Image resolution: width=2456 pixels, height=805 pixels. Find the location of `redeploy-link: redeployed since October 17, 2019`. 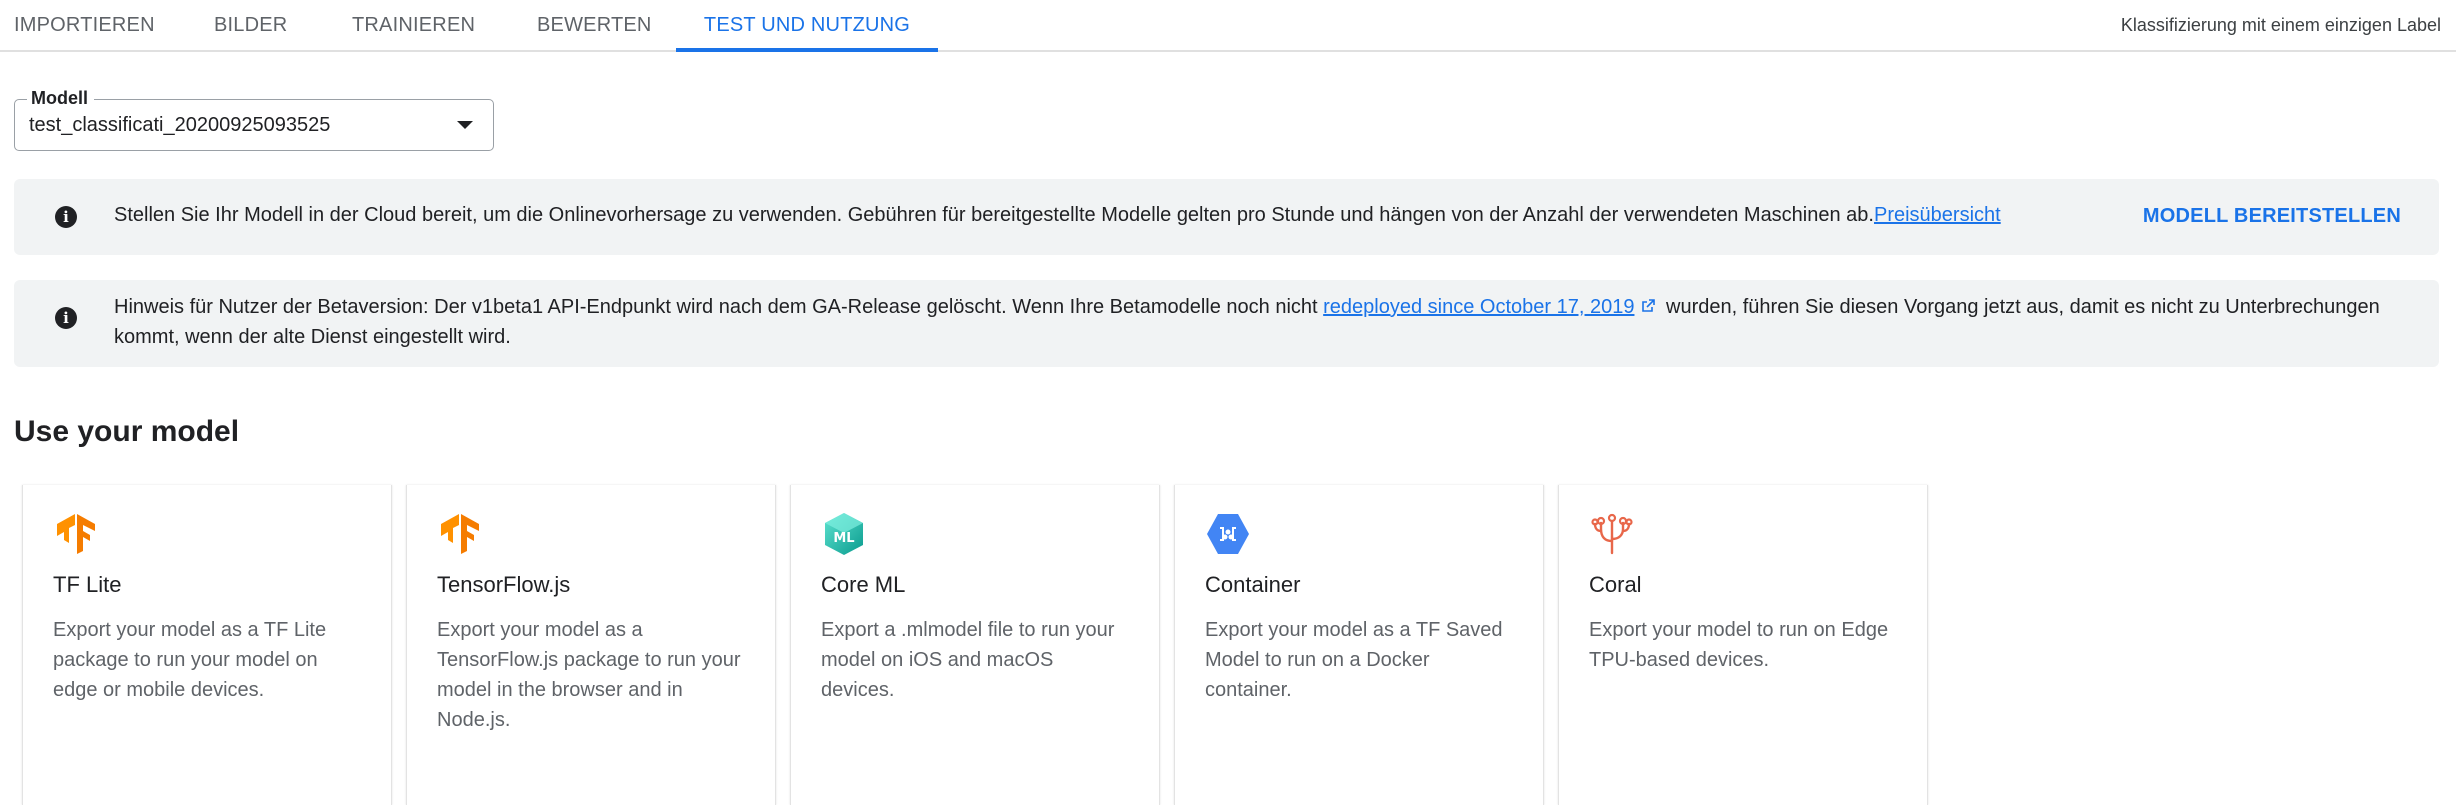

redeploy-link: redeployed since October 17, 2019 is located at coordinates (1478, 307).